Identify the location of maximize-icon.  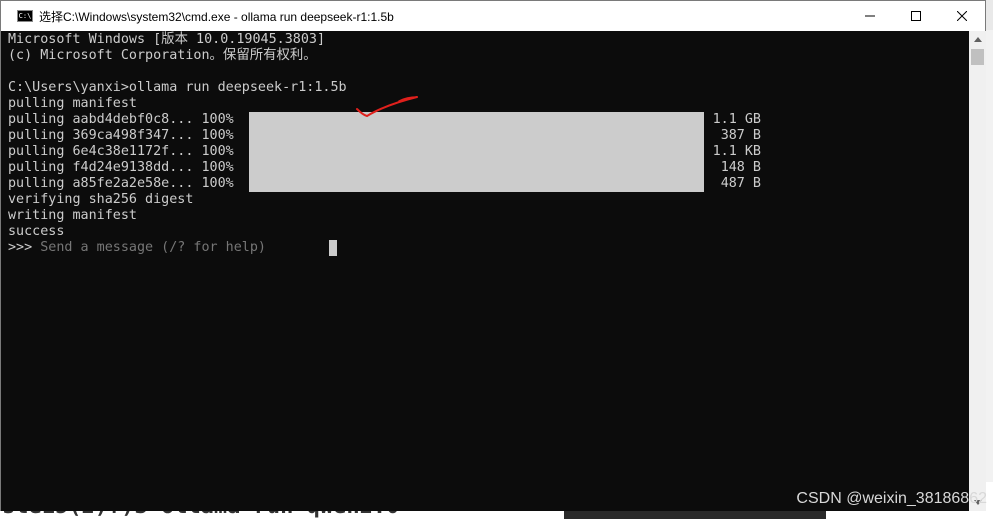
(916, 16).